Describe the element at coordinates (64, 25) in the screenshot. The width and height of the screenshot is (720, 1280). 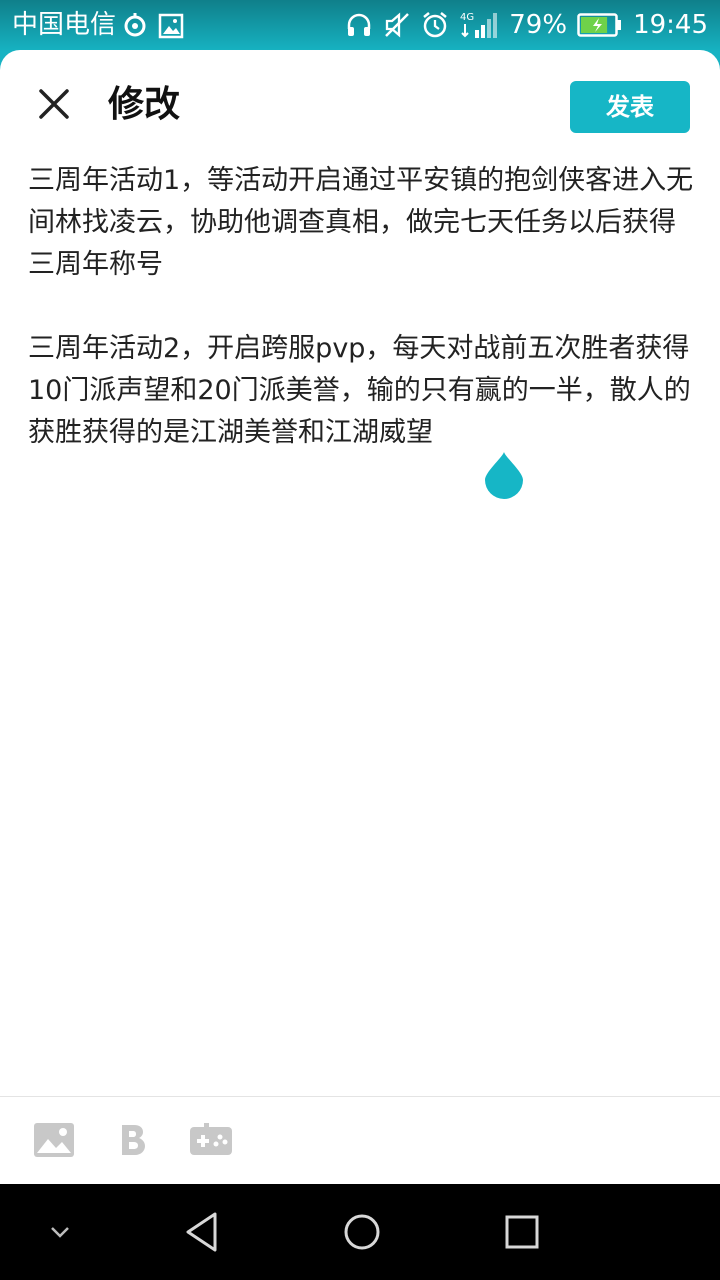
I see `carrier-name: 中国电信` at that location.